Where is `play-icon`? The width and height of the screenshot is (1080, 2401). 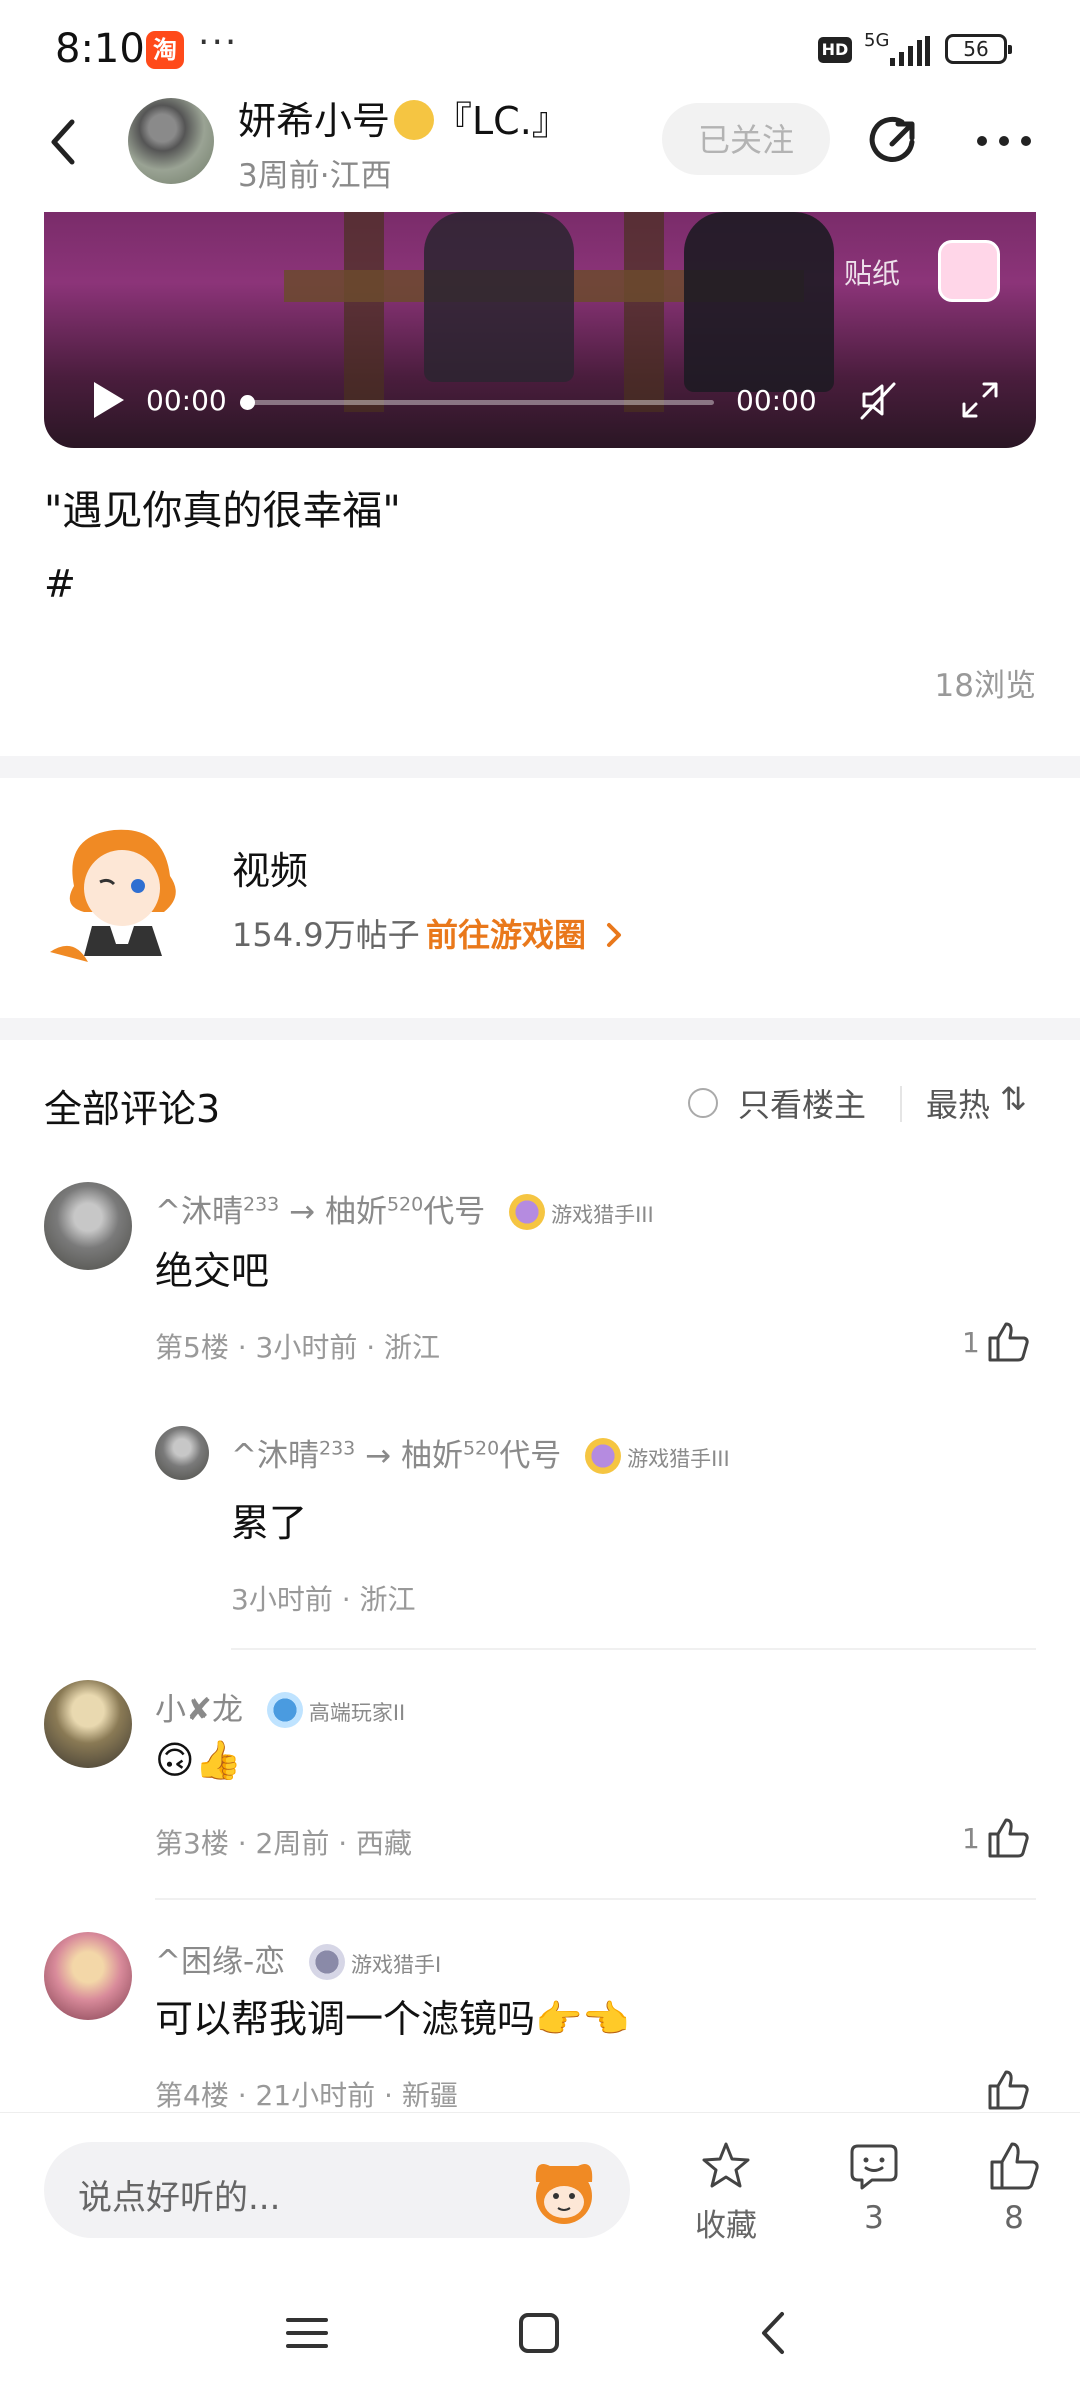 play-icon is located at coordinates (108, 400).